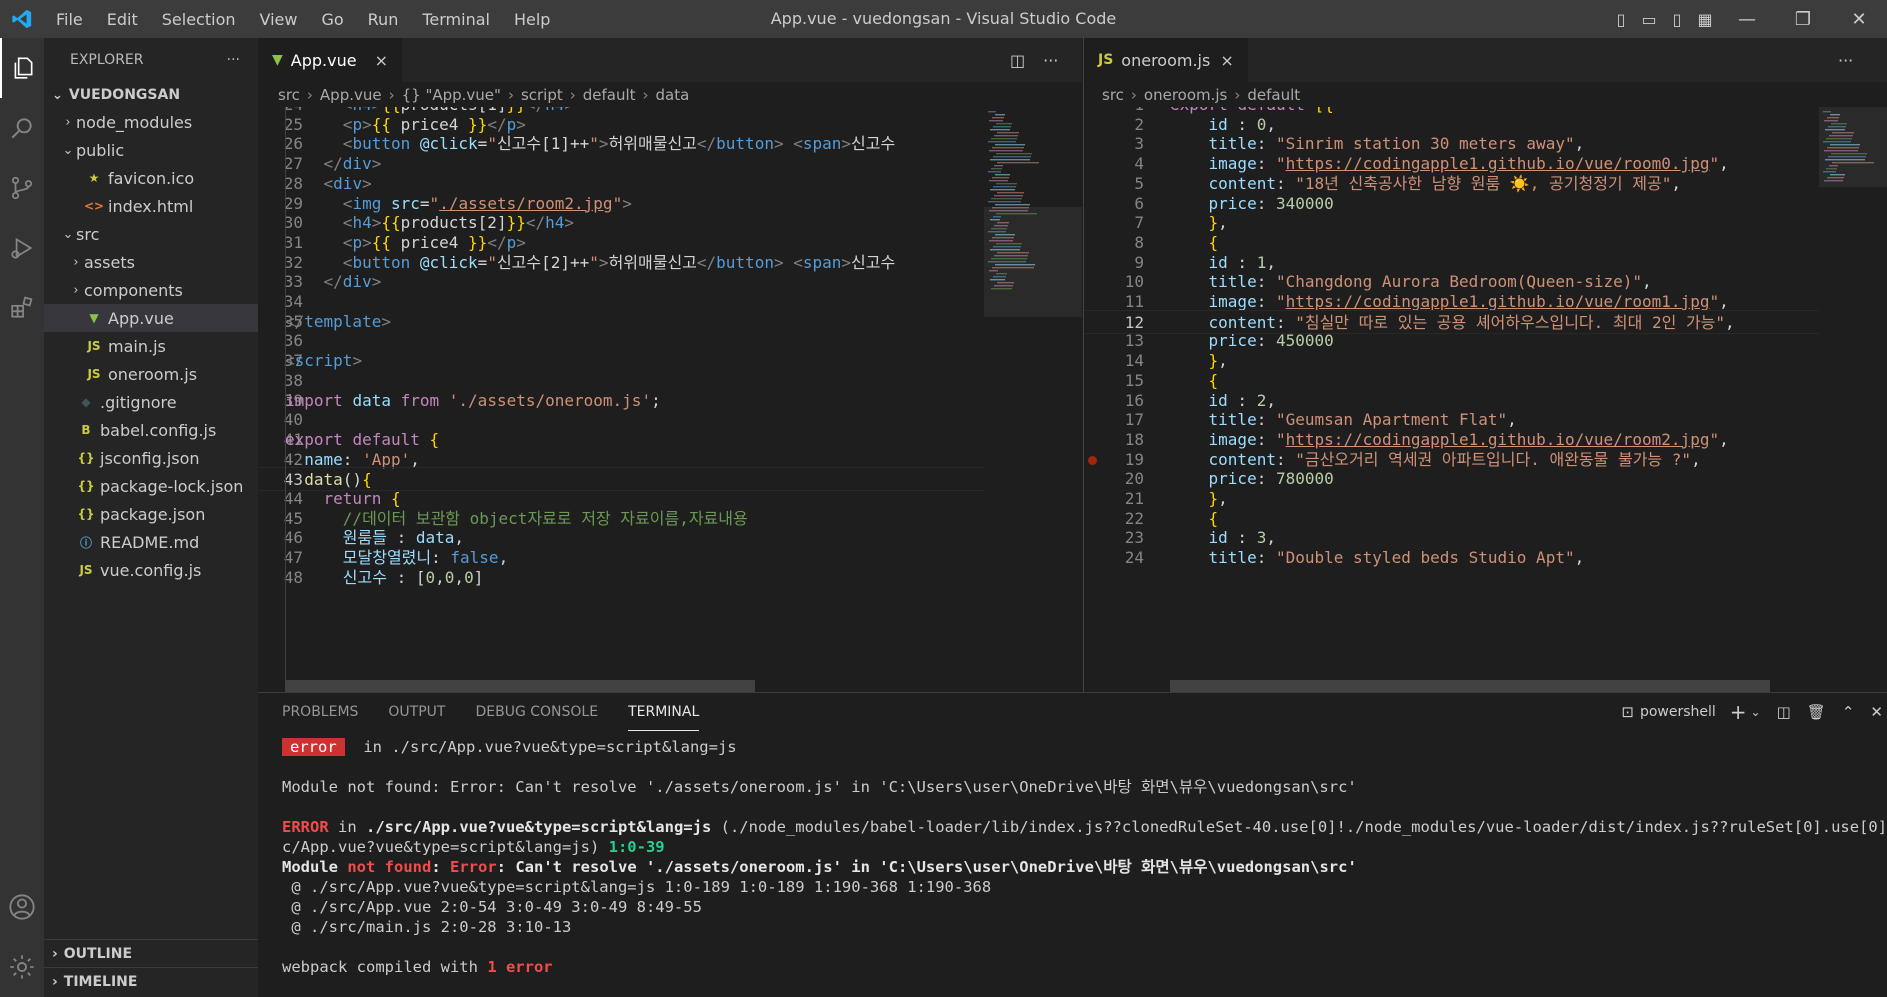 This screenshot has width=1887, height=997. What do you see at coordinates (151, 346) in the screenshot?
I see `tree-item-main-js: JS main.js` at bounding box center [151, 346].